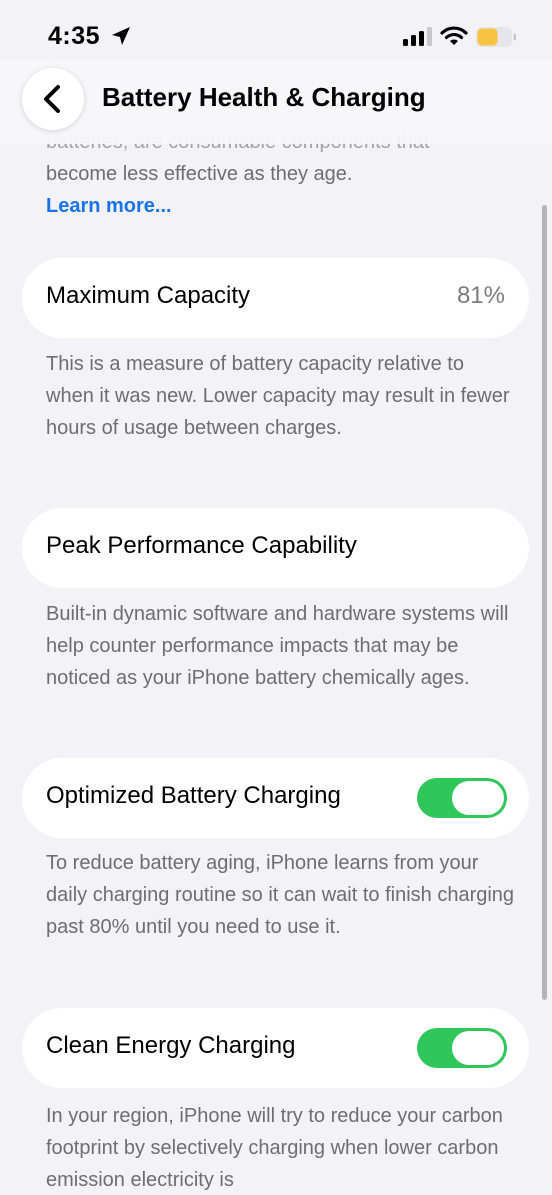  I want to click on maximum-capacity-label: Maximum Capacity, so click(148, 295).